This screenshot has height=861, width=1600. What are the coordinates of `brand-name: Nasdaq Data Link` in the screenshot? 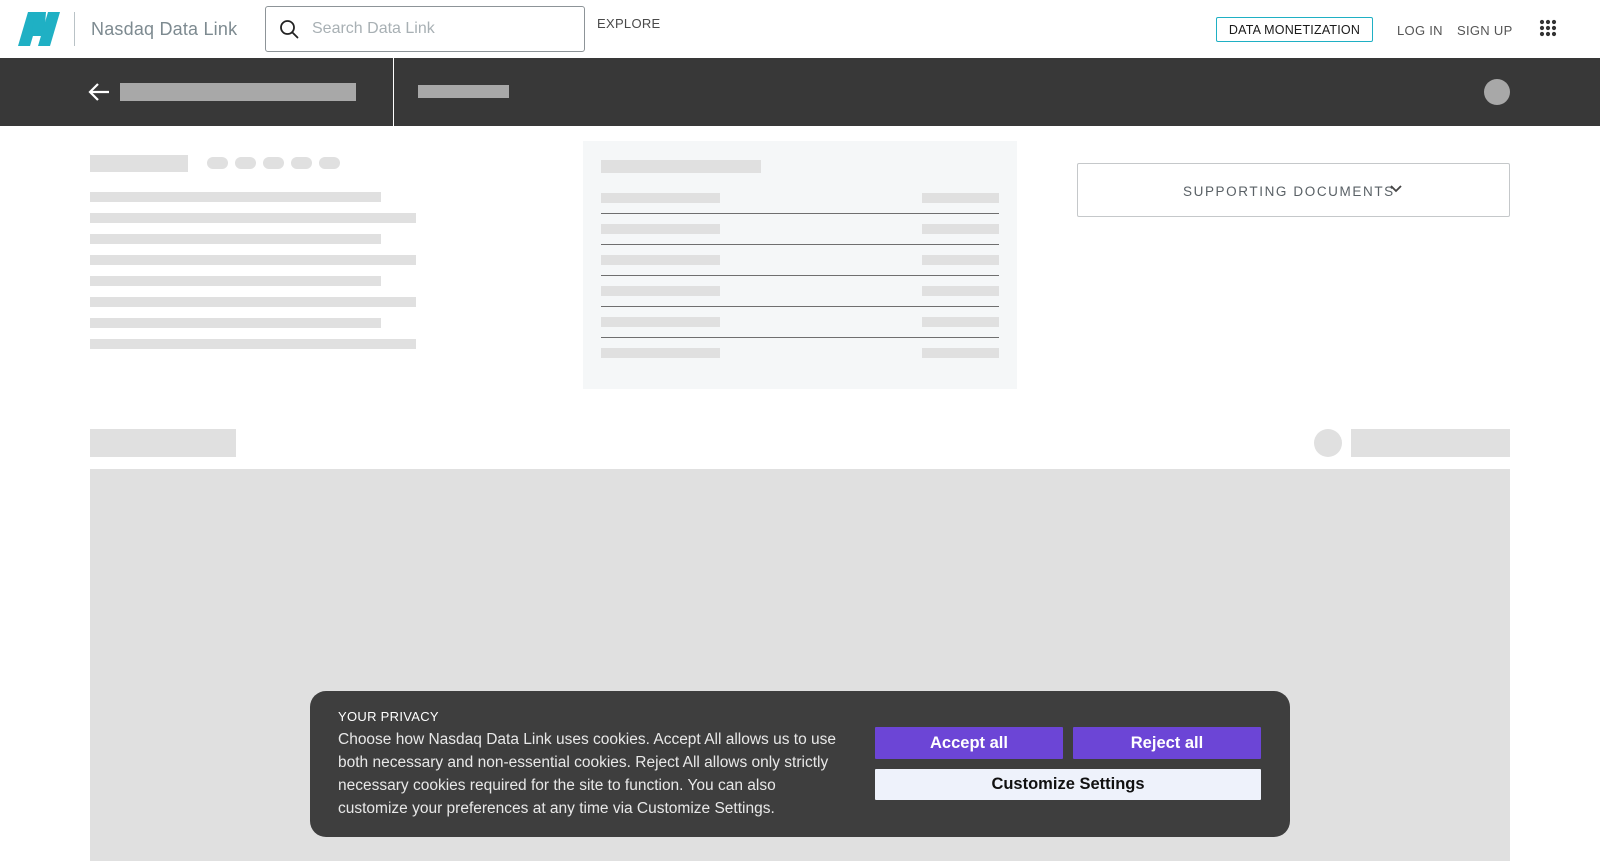 It's located at (164, 29).